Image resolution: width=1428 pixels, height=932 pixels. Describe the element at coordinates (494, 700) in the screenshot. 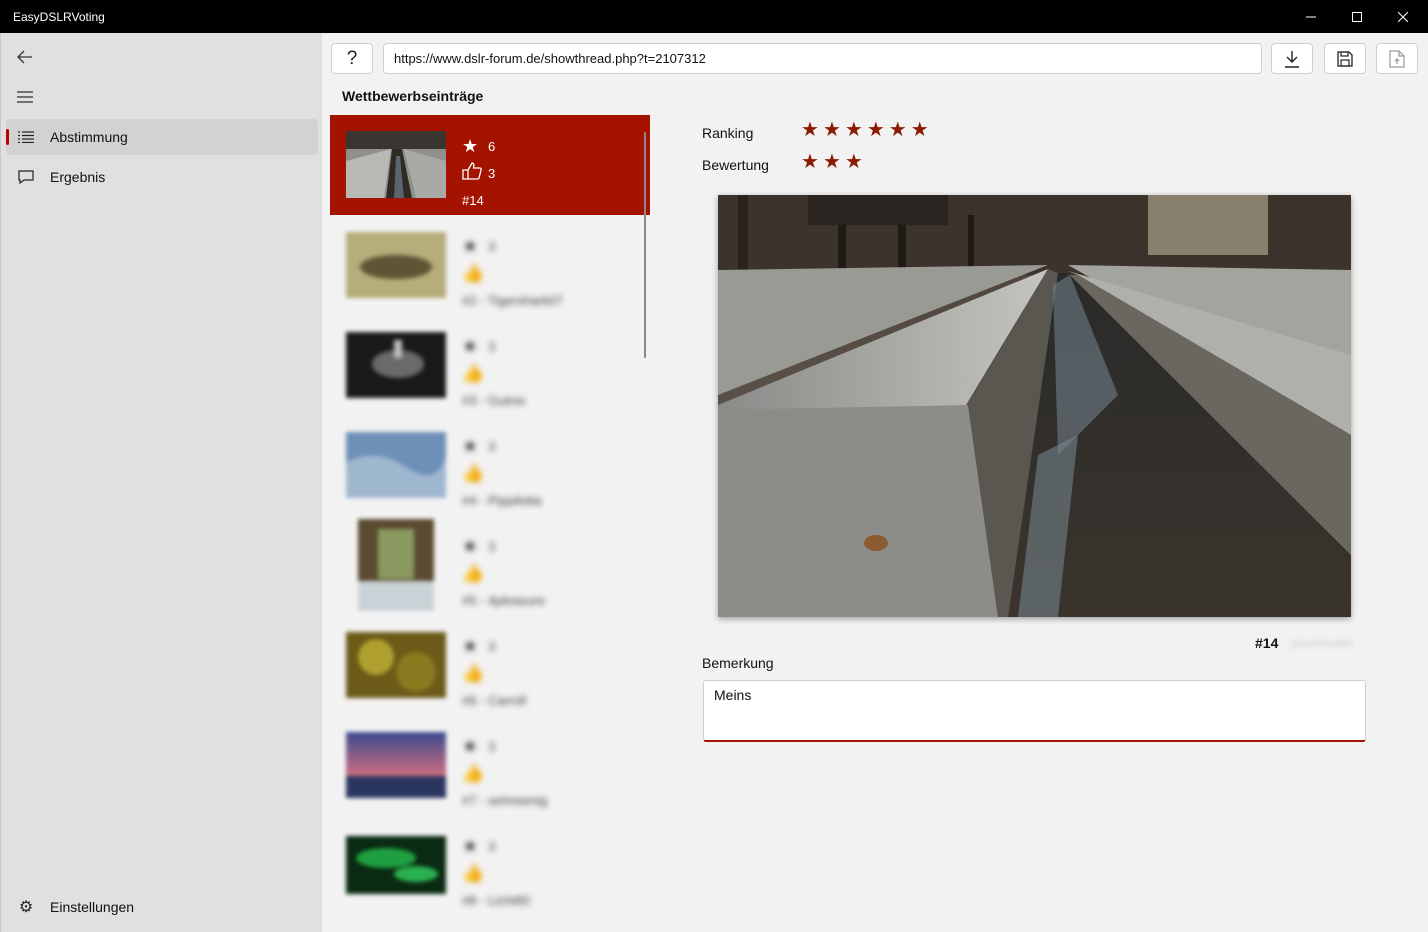

I see `entry-label: #6 - Carroll` at that location.